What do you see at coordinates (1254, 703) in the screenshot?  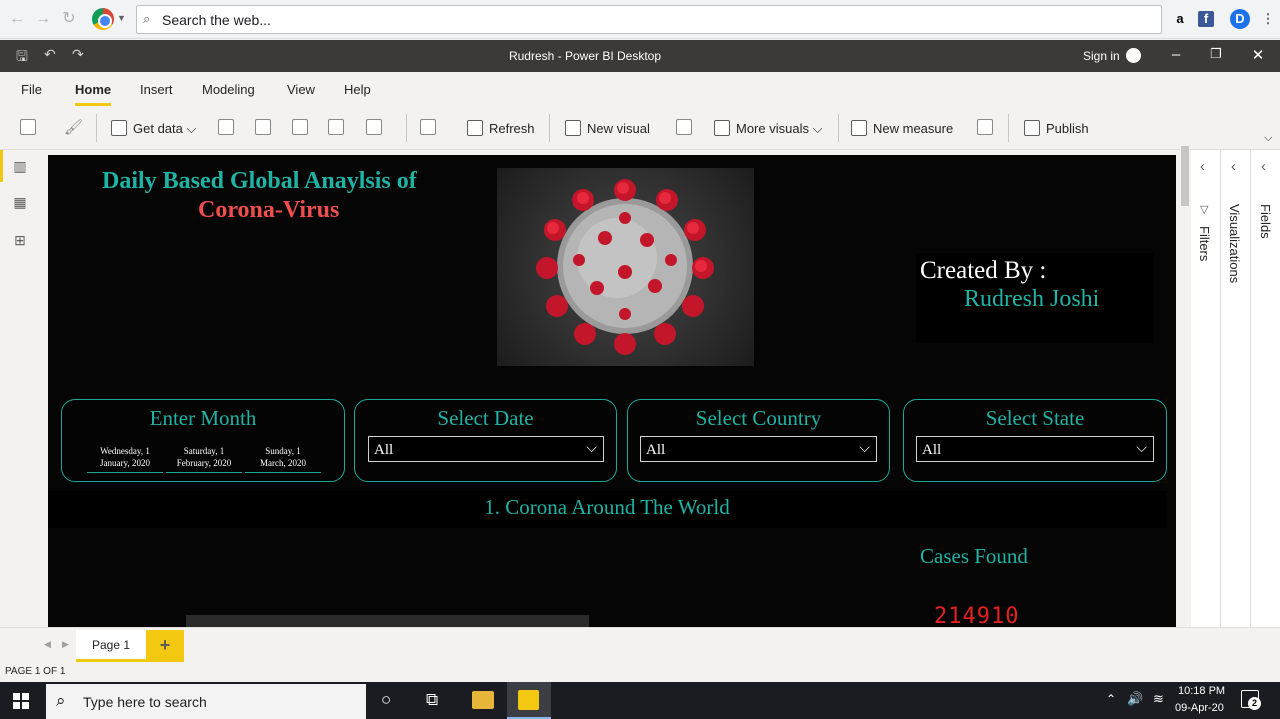 I see `notification-count: 2` at bounding box center [1254, 703].